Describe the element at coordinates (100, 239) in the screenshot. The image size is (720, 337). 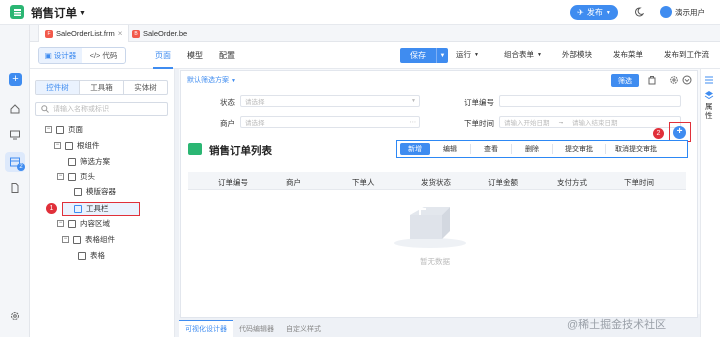
I see `tree-item-label: 表格组件` at that location.